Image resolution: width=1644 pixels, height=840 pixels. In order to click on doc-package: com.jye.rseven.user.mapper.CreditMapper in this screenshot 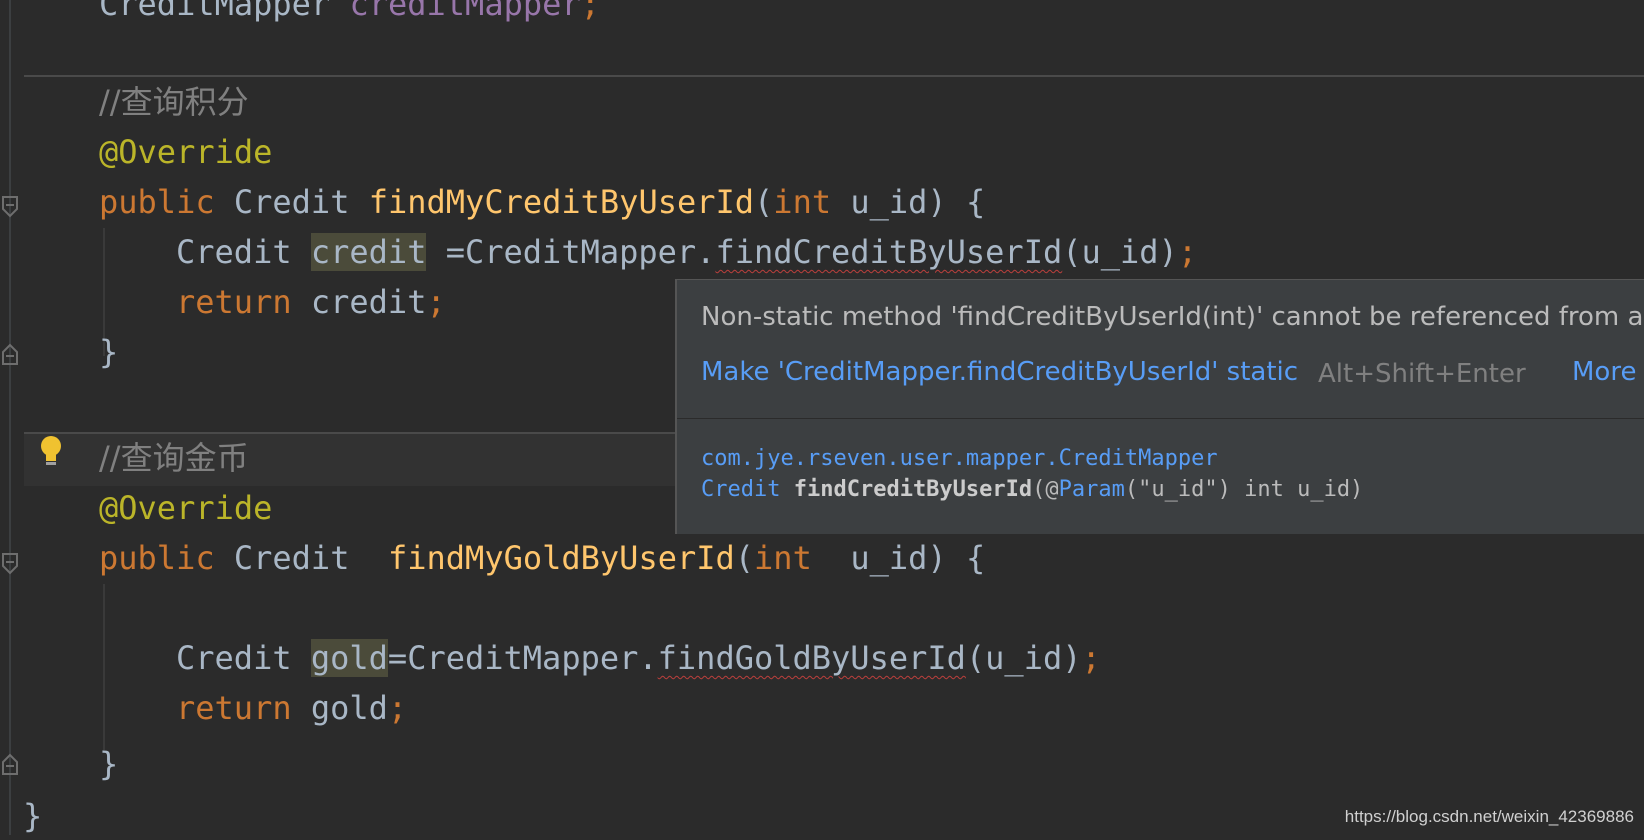, I will do `click(959, 458)`.